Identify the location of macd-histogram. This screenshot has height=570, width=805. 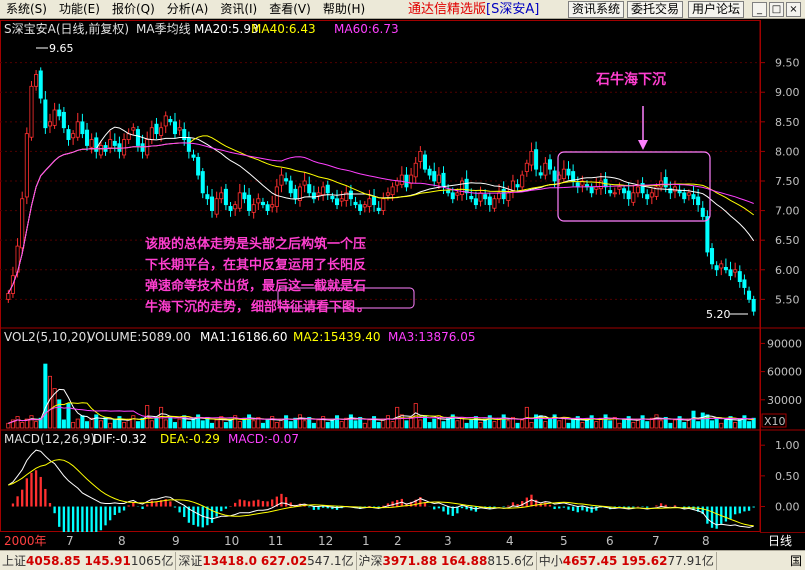
(383, 501).